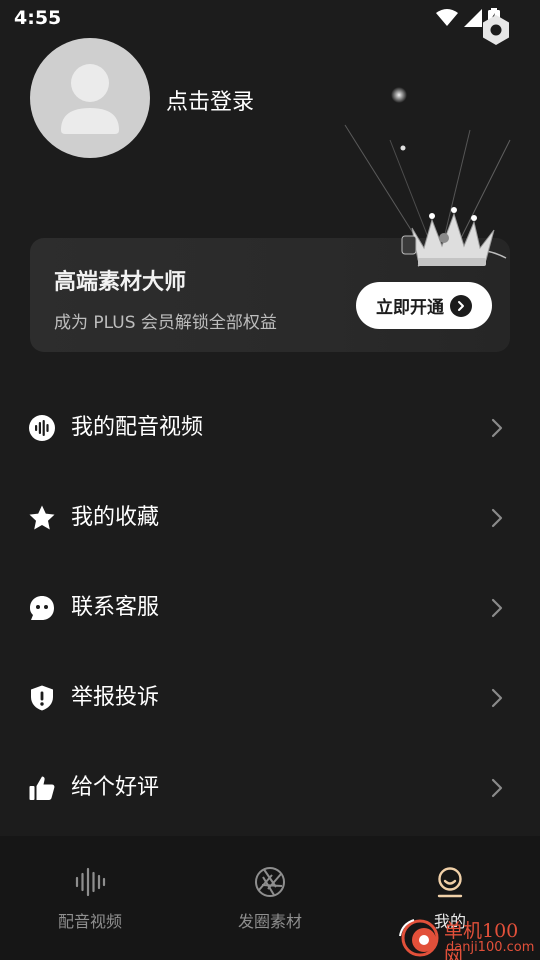 Image resolution: width=540 pixels, height=960 pixels. What do you see at coordinates (115, 607) in the screenshot?
I see `menu-item-label: 联系客服` at bounding box center [115, 607].